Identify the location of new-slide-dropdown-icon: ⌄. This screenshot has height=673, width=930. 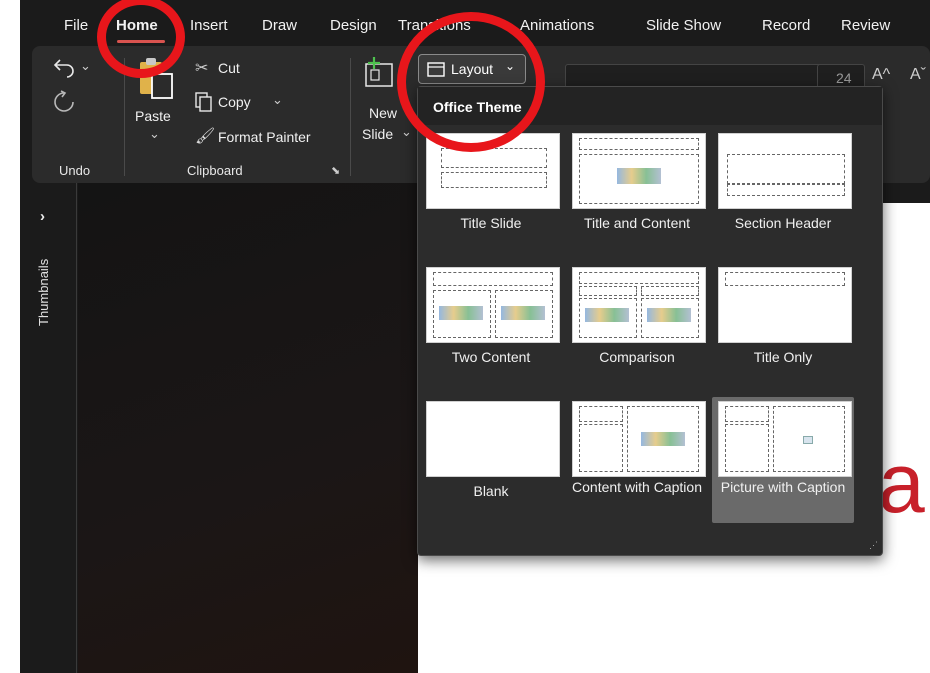
(406, 132).